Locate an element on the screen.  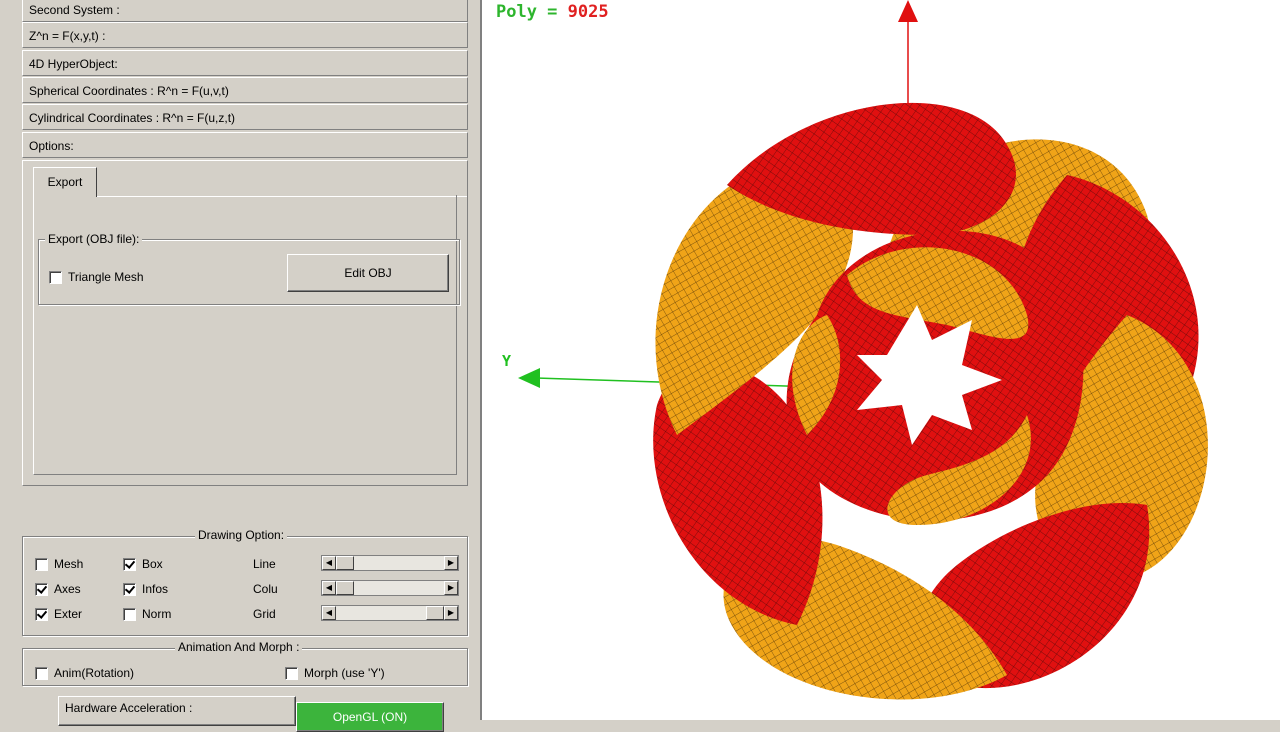
grid-slider-thumb is located at coordinates (435, 613).